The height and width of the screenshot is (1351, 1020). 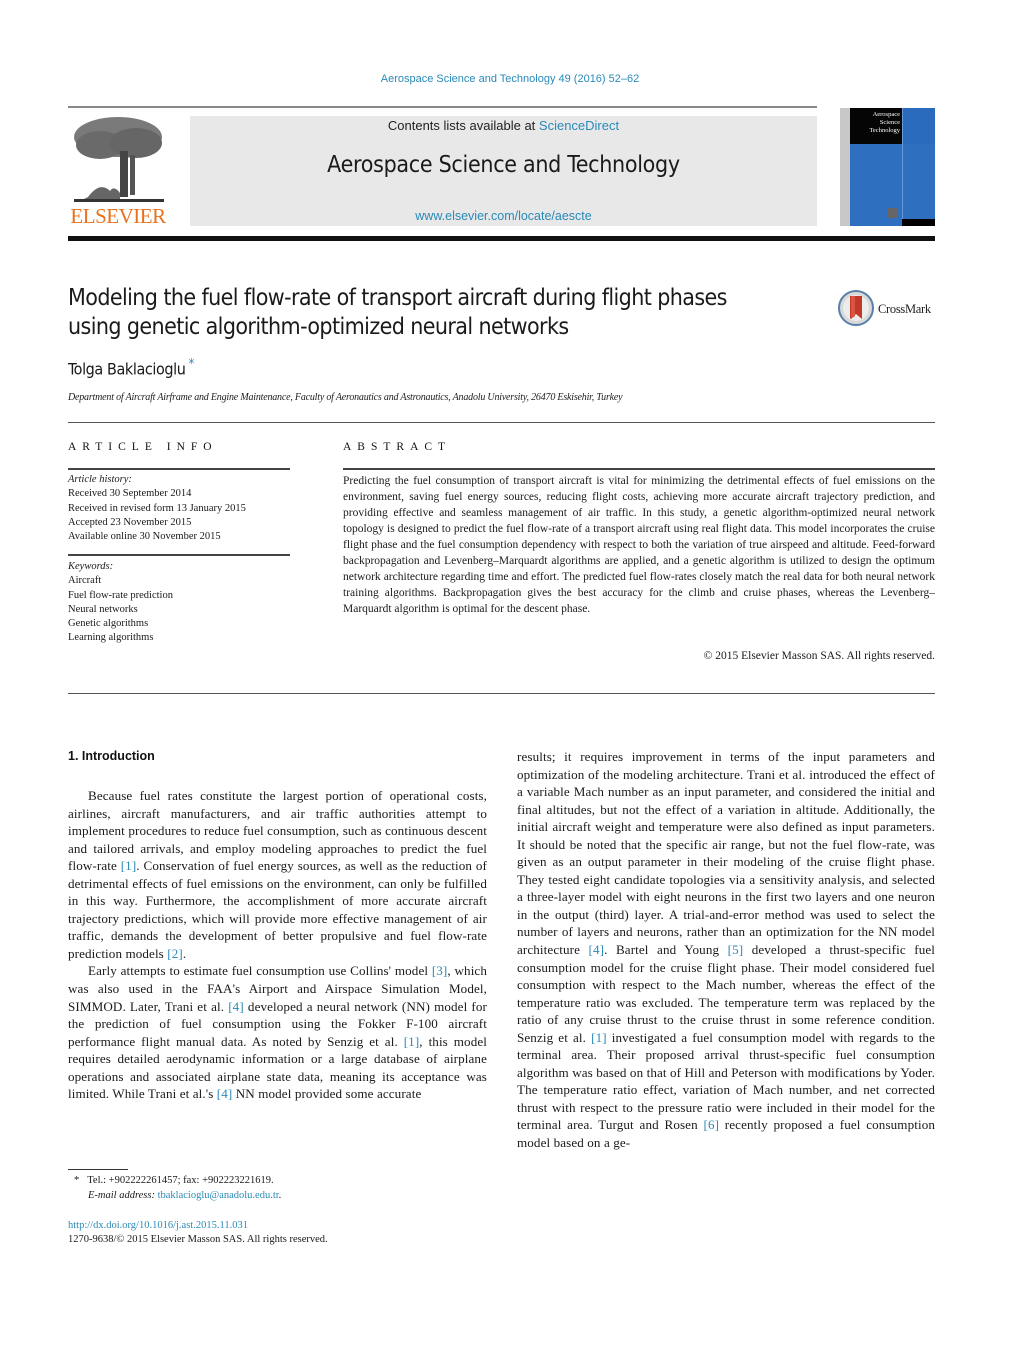 I want to click on email-link: tbaklacioglu@anadolu.edu.tr, so click(x=218, y=1195).